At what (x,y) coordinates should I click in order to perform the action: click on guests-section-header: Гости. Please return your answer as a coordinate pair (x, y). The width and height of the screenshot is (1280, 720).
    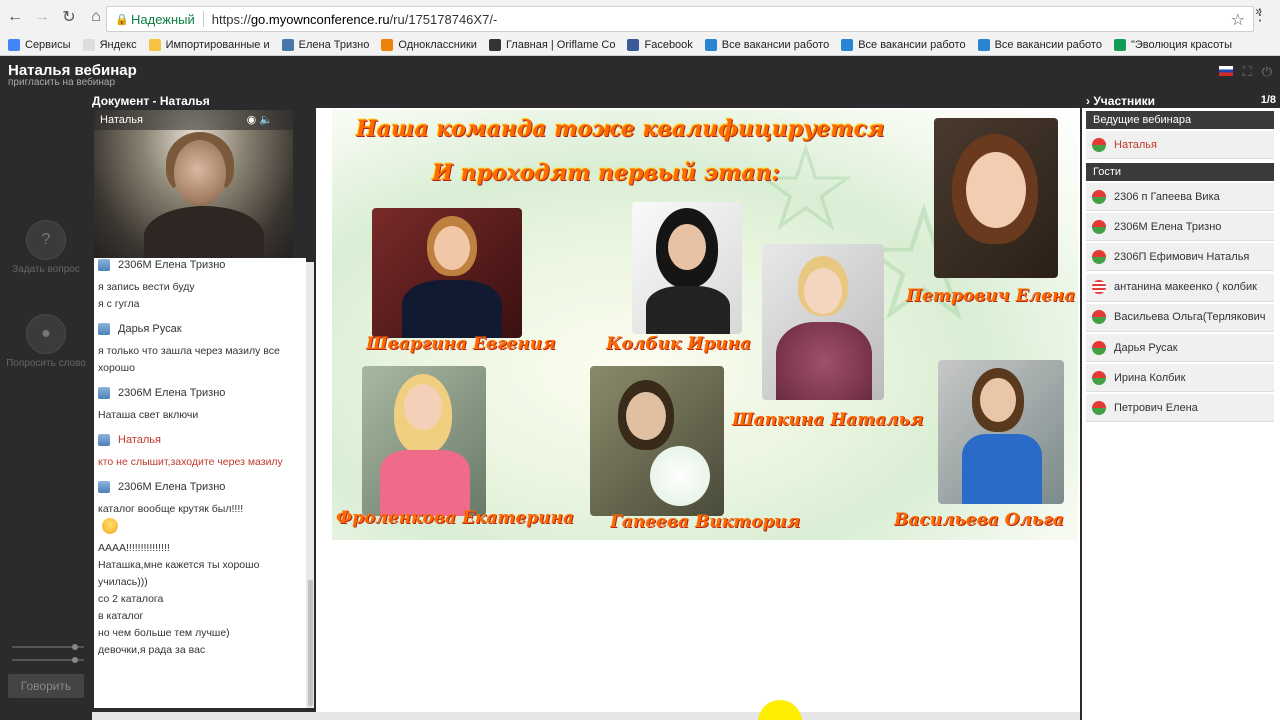
    Looking at the image, I should click on (1180, 172).